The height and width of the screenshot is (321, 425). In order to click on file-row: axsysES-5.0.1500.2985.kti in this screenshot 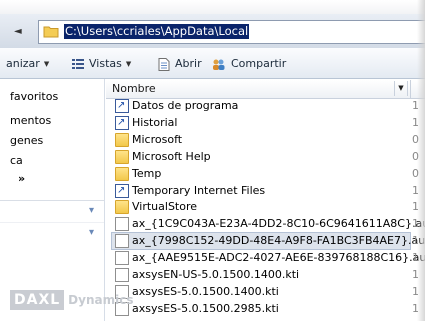, I will do `click(261, 309)`.